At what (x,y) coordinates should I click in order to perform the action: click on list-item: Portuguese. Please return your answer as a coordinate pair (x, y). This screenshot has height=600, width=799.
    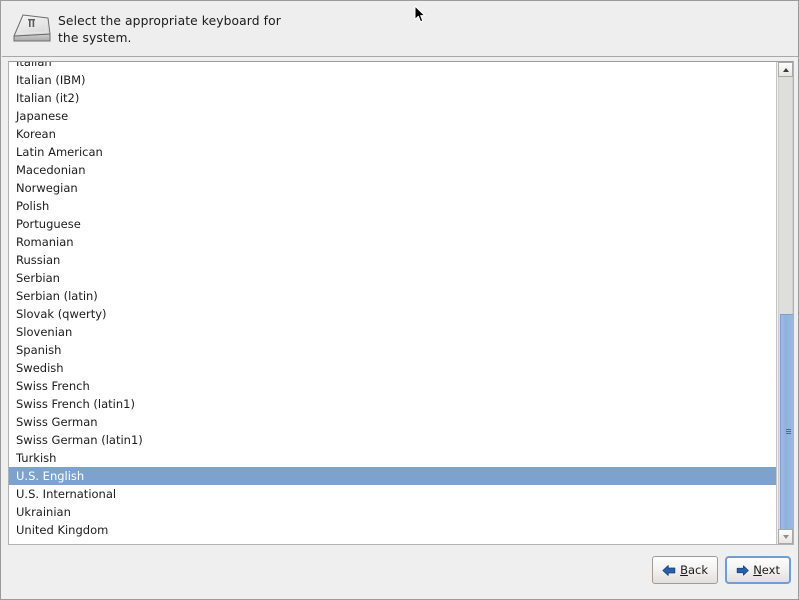
    Looking at the image, I should click on (393, 224).